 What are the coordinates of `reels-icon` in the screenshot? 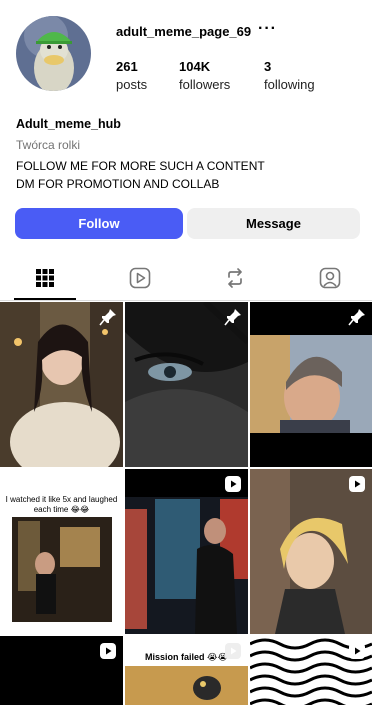 It's located at (140, 278).